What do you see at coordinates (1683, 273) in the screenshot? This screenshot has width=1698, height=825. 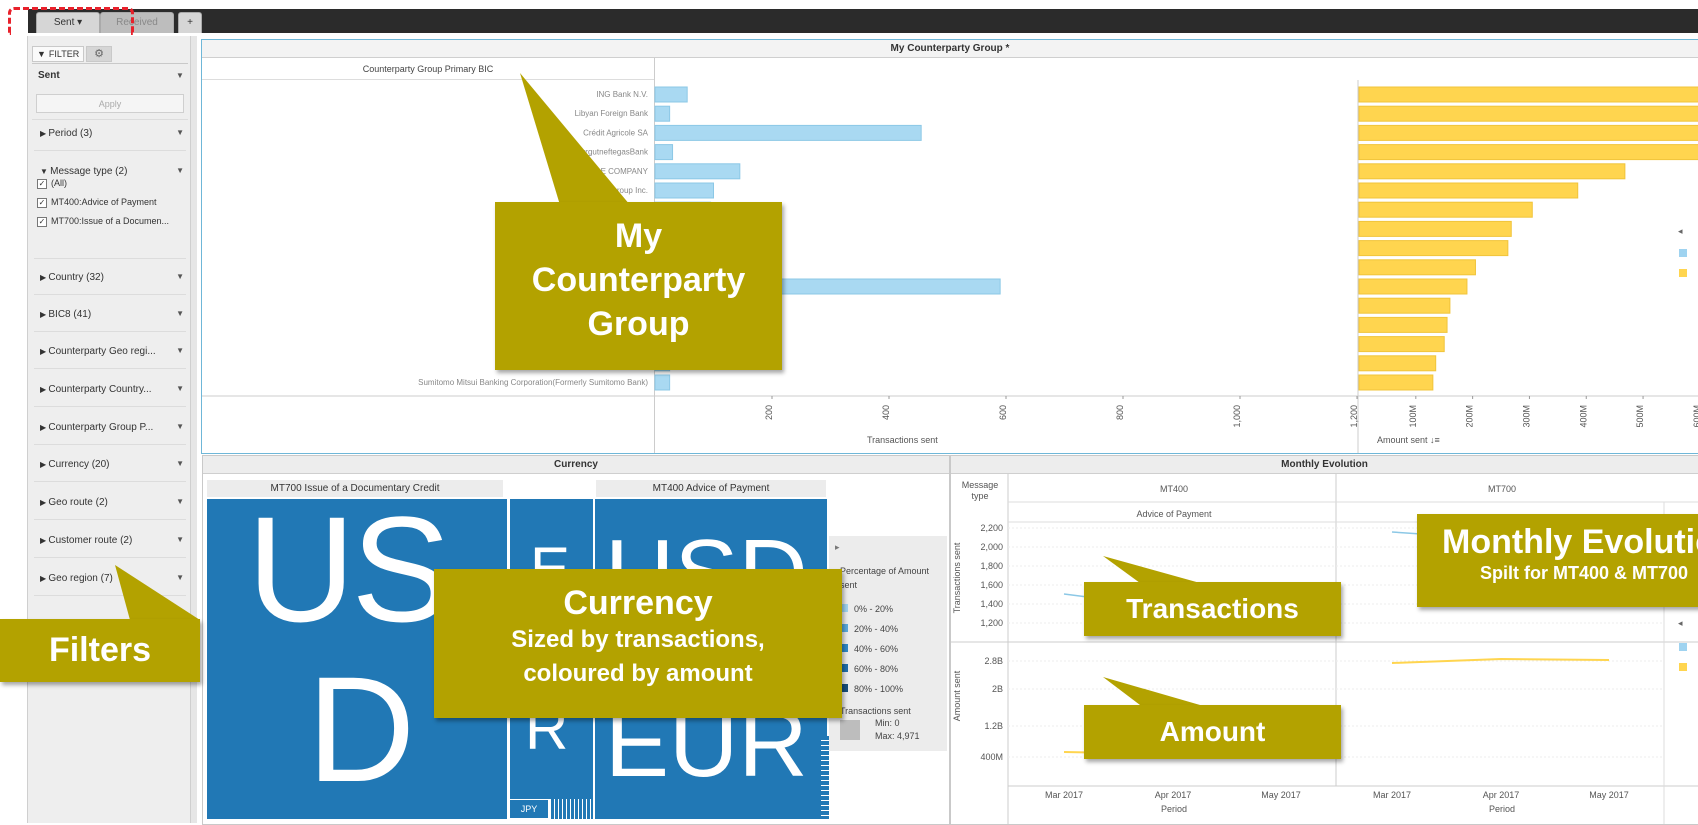 I see `legend-swatch-amt` at bounding box center [1683, 273].